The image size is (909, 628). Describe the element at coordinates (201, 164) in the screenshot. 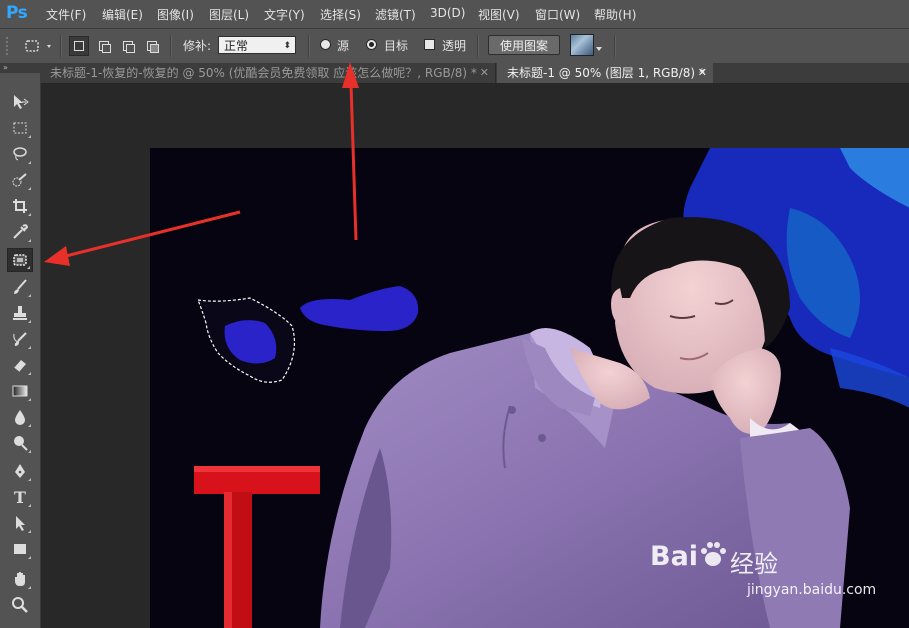

I see `annotation-arrows` at that location.